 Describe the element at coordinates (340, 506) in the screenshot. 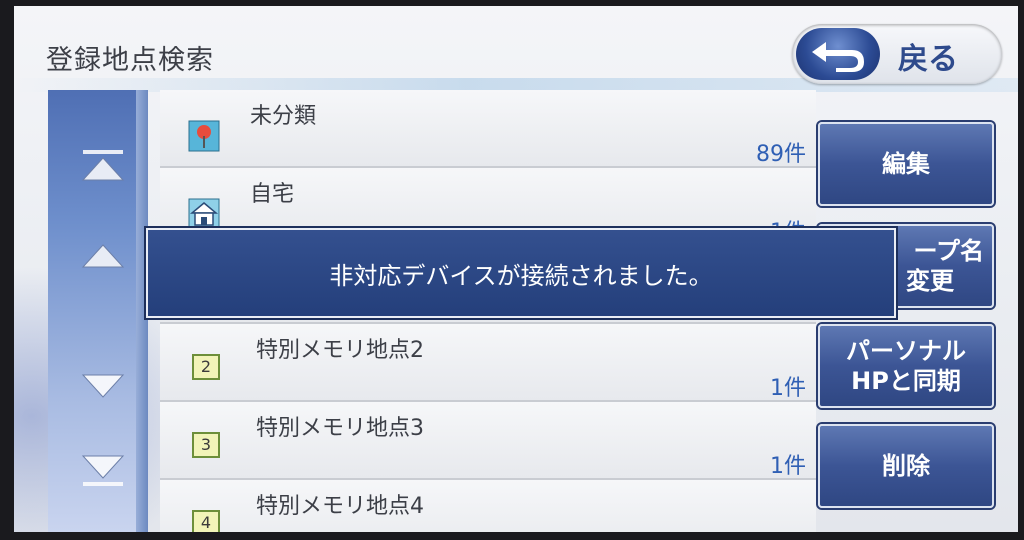

I see `row-name: 特別メモリ地点4` at that location.